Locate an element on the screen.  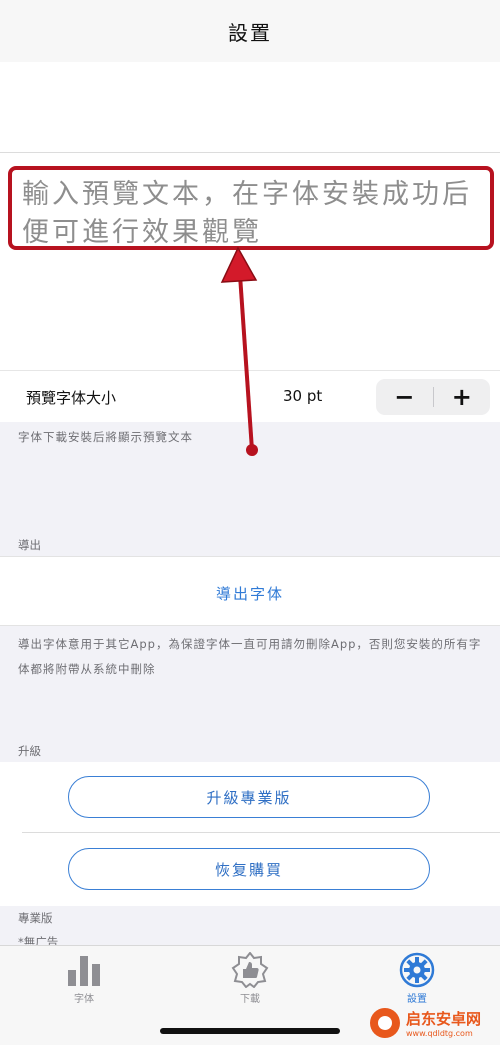
navigation-bar: 設置 is located at coordinates (250, 31).